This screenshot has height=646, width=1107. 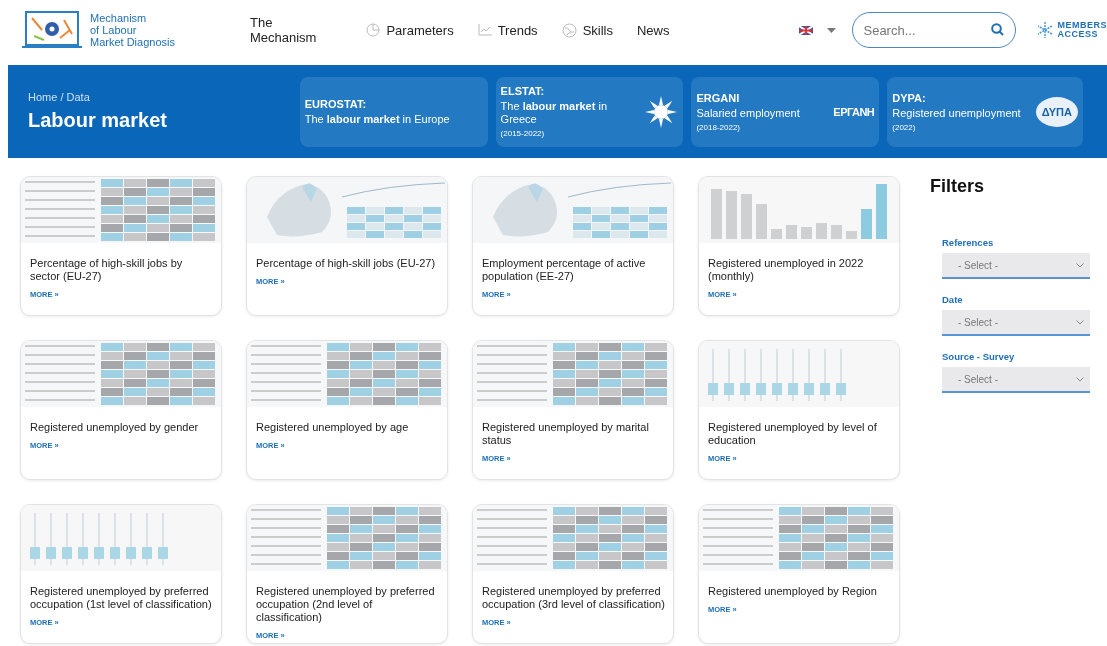 I want to click on source-card: ERGANI Salaried employment (2018-2022) ΕΡΓΑΝΗ, so click(x=785, y=111).